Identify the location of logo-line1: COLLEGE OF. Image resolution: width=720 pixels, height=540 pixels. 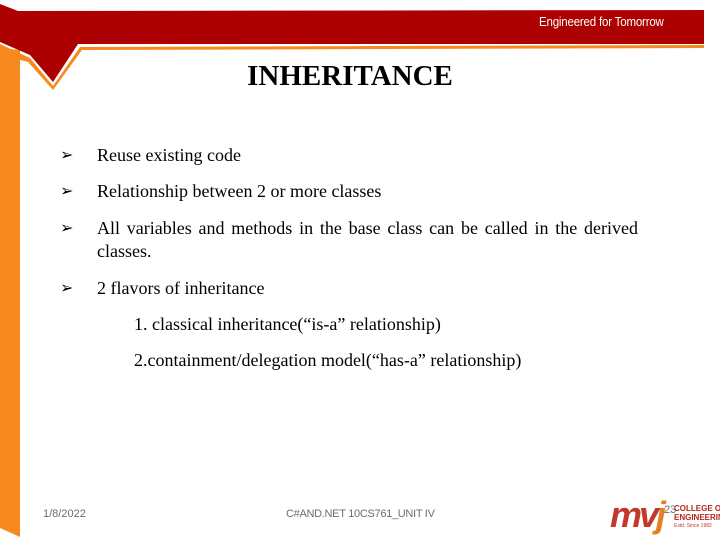
(697, 508).